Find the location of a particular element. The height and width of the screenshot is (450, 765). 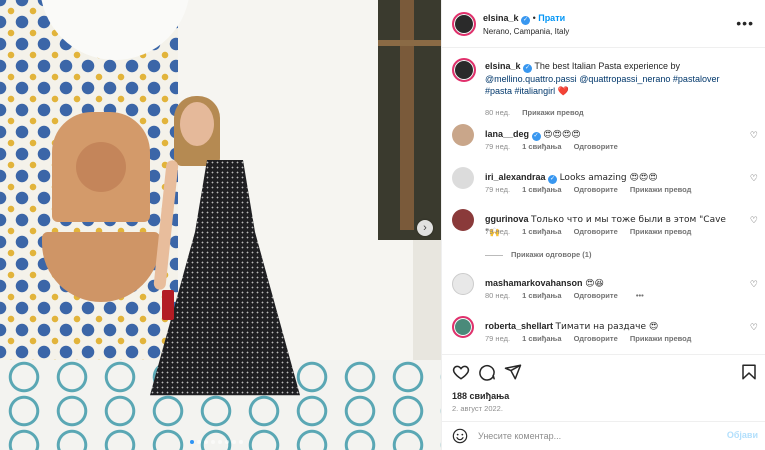

post-location: Nerano, Campania, Italy is located at coordinates (526, 31).